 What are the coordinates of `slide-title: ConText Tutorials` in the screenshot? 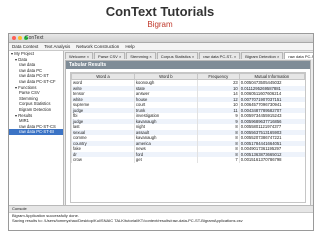 It's located at (160, 11).